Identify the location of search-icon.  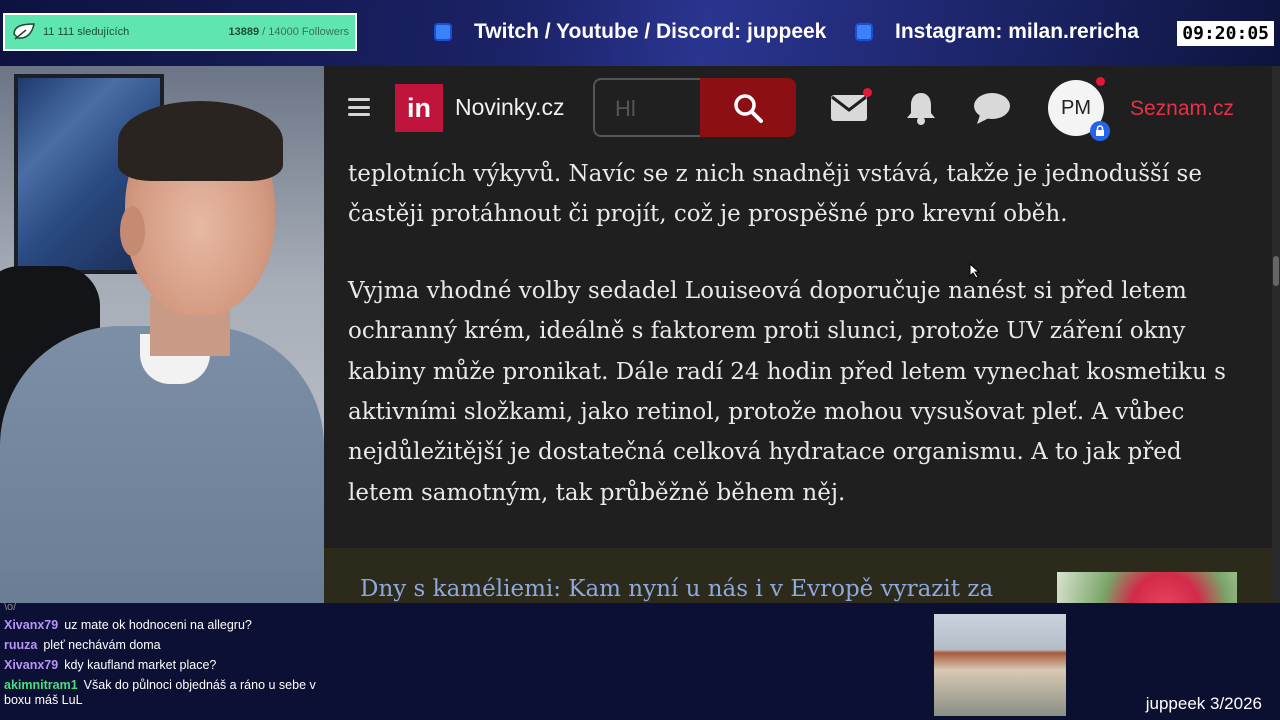
(748, 108).